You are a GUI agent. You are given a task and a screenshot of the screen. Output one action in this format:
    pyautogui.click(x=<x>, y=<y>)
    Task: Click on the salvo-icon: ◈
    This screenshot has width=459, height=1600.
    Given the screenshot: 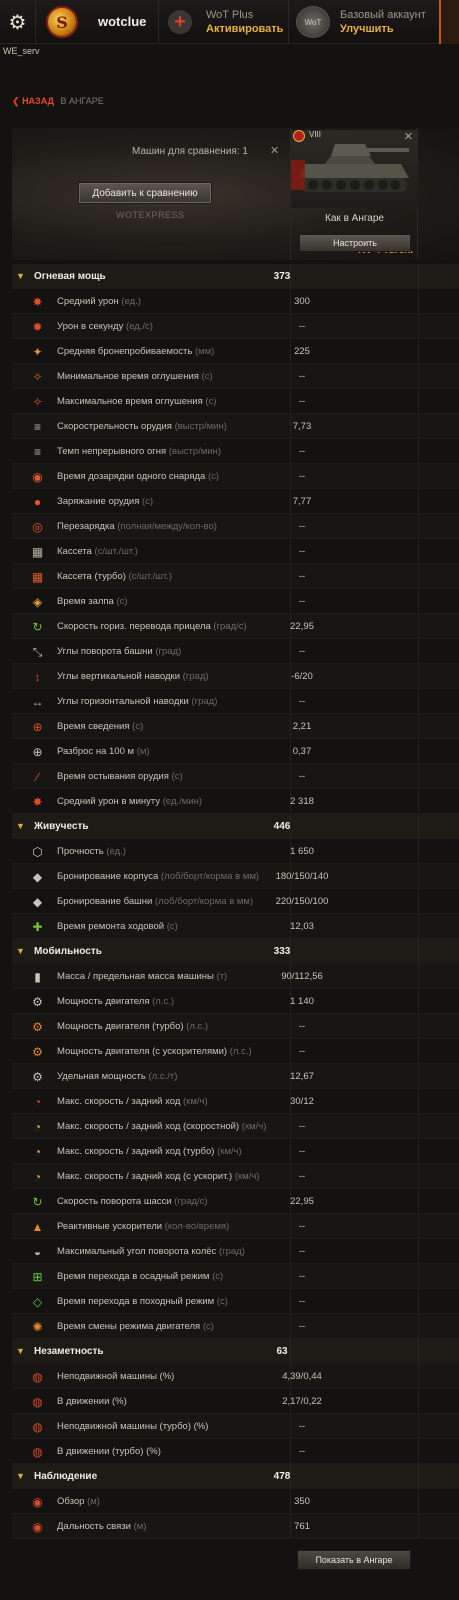 What is the action you would take?
    pyautogui.click(x=37, y=601)
    